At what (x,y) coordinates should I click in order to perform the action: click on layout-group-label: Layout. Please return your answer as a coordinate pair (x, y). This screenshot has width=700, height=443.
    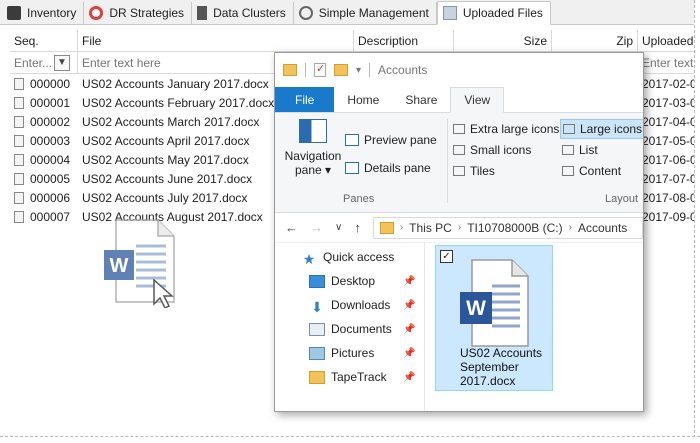
    Looking at the image, I should click on (622, 199).